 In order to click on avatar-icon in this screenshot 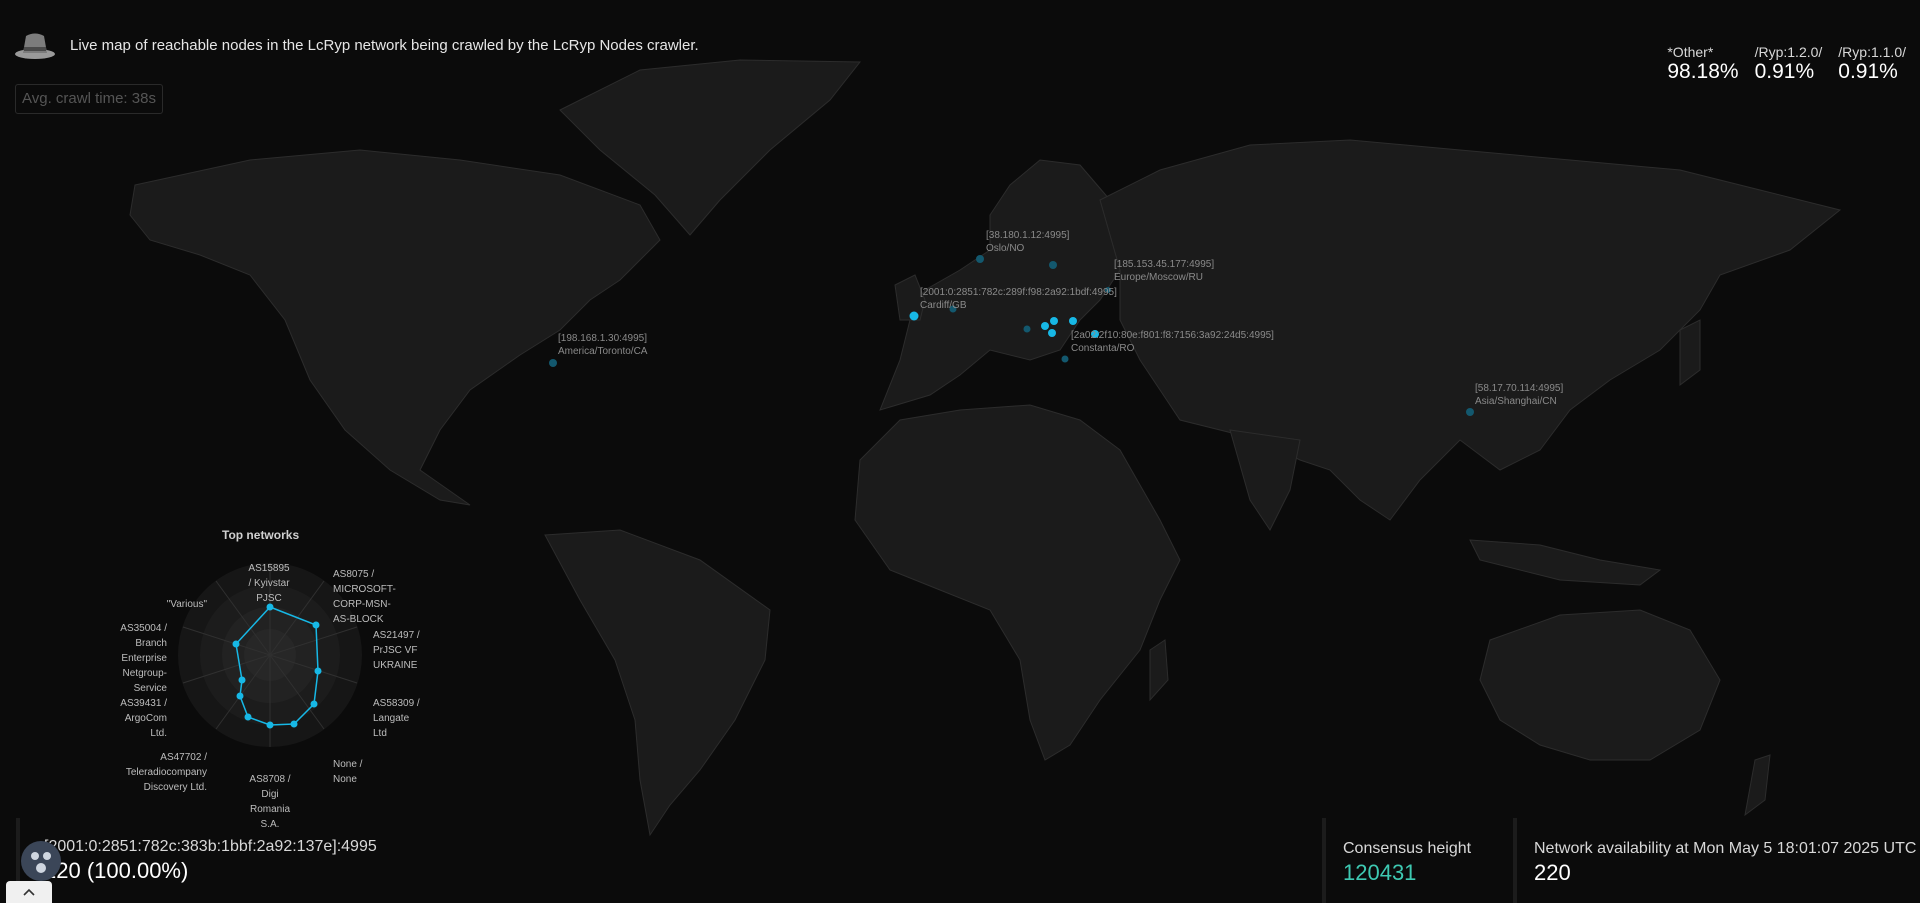, I will do `click(41, 861)`.